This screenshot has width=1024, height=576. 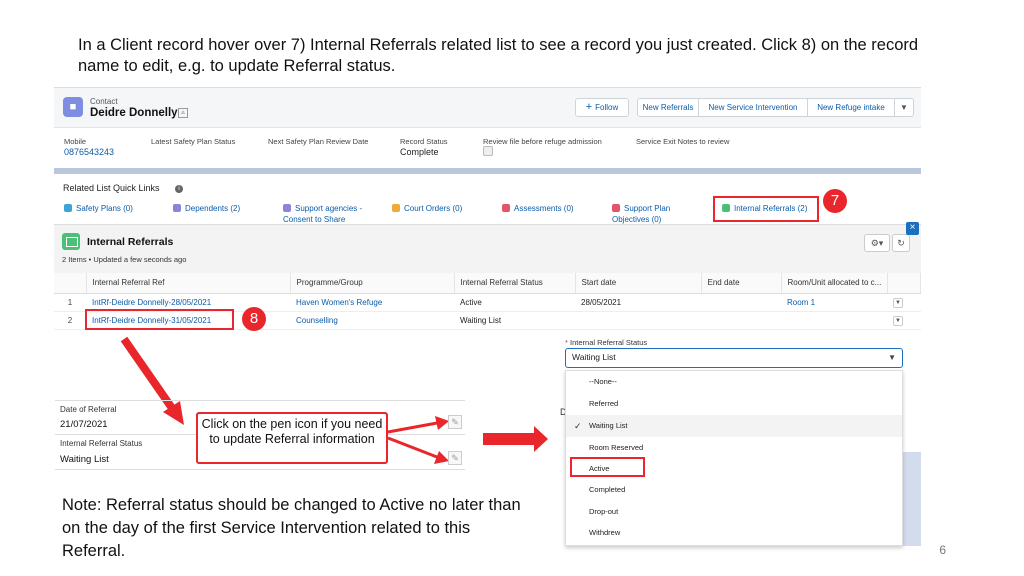 What do you see at coordinates (912, 499) in the screenshot?
I see `background-panel` at bounding box center [912, 499].